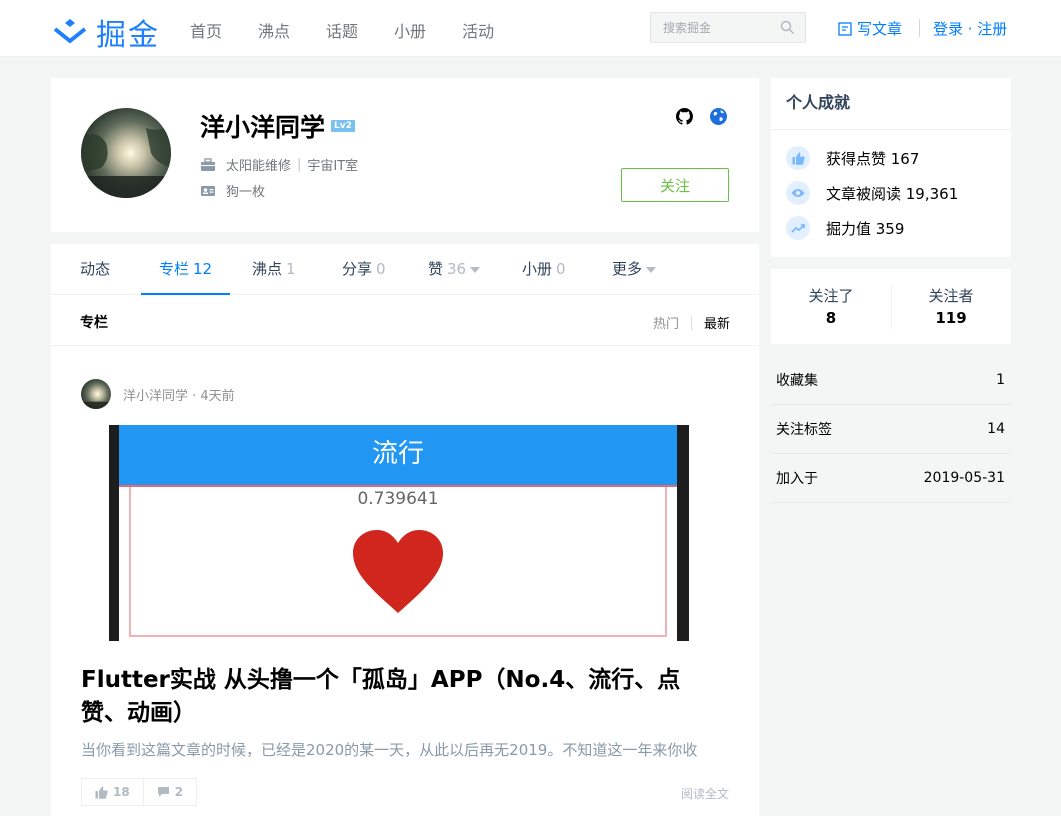 This screenshot has height=816, width=1061. What do you see at coordinates (405, 155) in the screenshot?
I see `profile-card: 洋小洋同学 Lv2 太阳能维修 | 宇宙IT室 狗一枚 关注` at bounding box center [405, 155].